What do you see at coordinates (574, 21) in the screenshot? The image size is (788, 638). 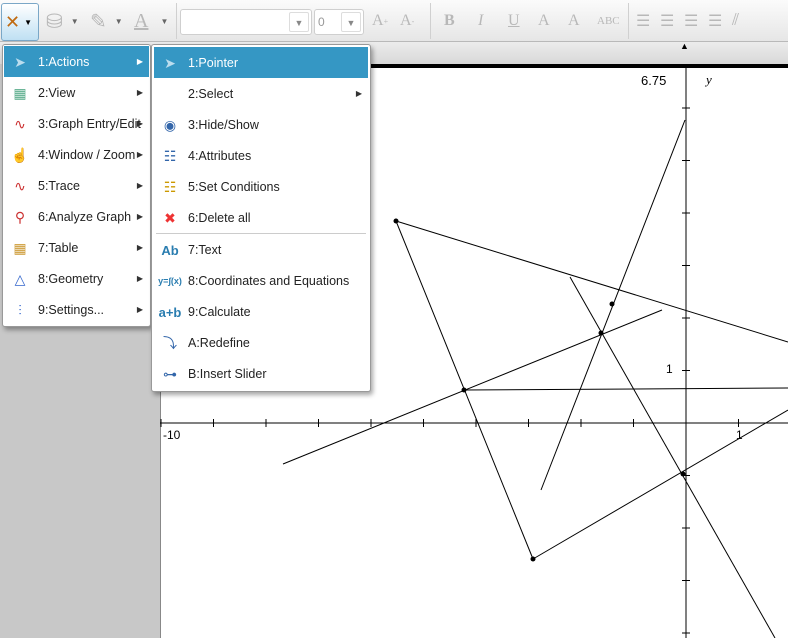 I see `subscript-button: A` at bounding box center [574, 21].